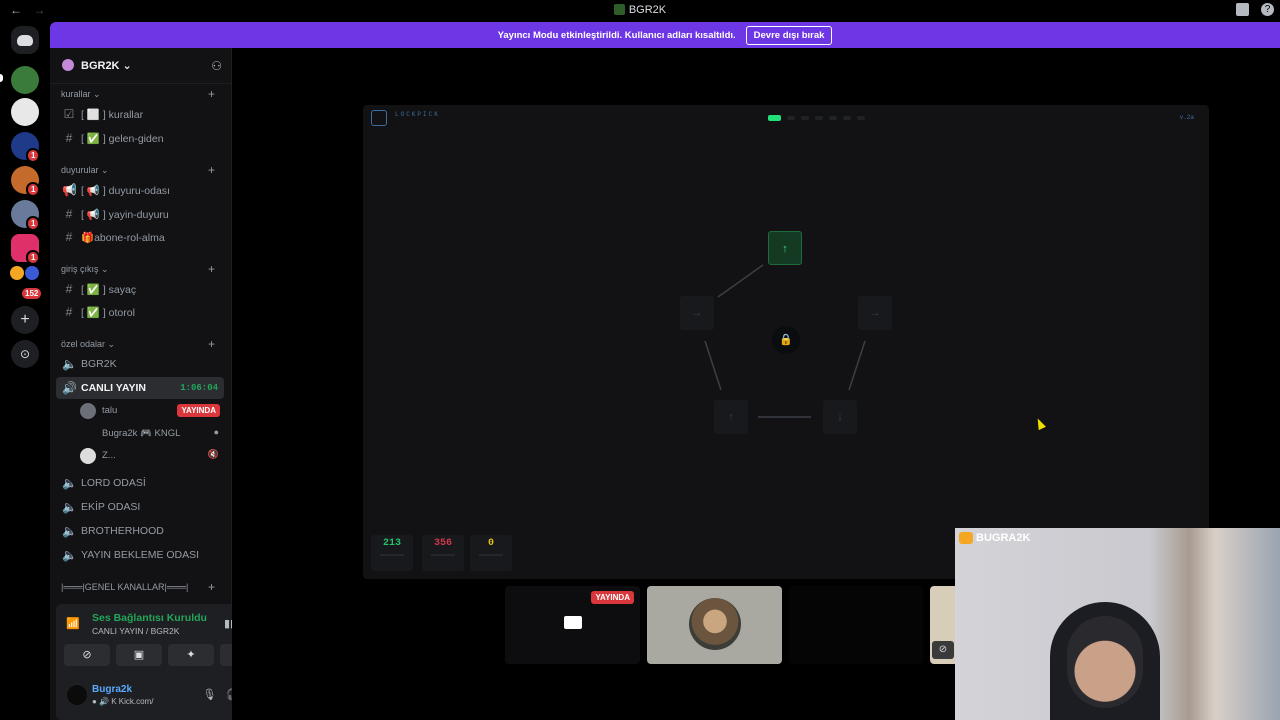  What do you see at coordinates (106, 65) in the screenshot?
I see `server-name: BGR2K ⌄` at bounding box center [106, 65].